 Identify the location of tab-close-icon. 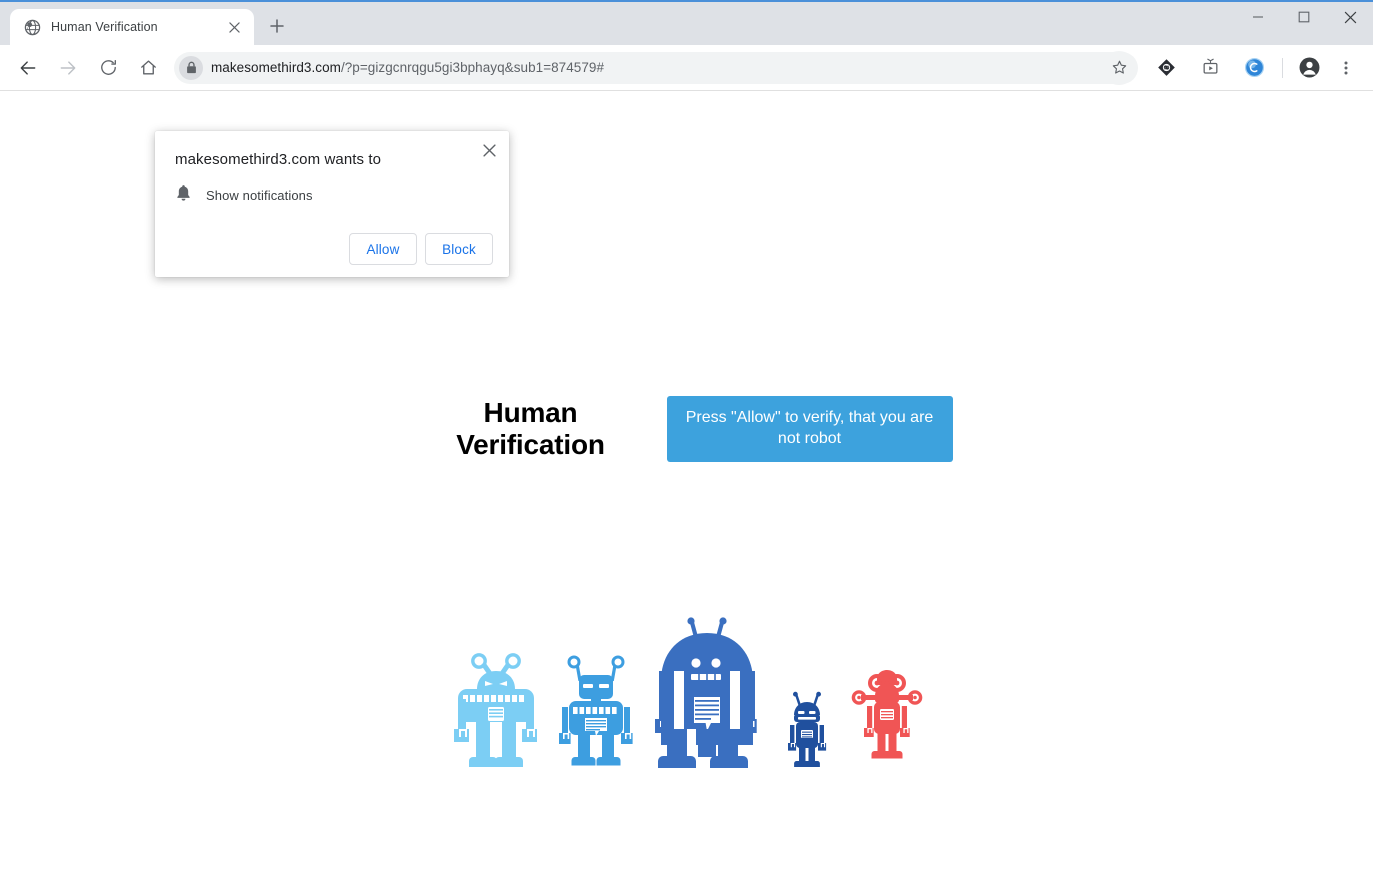
(234, 27).